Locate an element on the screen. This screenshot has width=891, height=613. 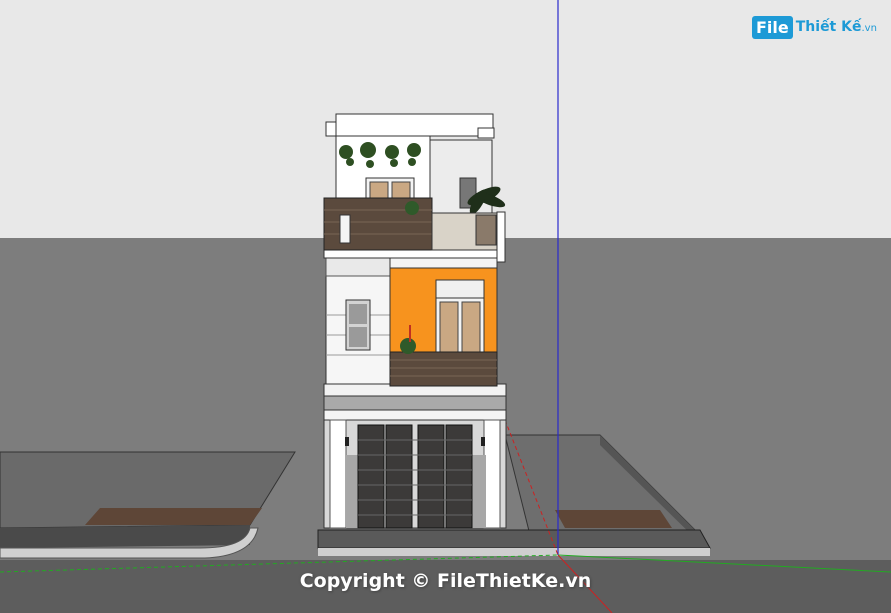
logo-brand-name: Thiết Kế is located at coordinates (828, 27).